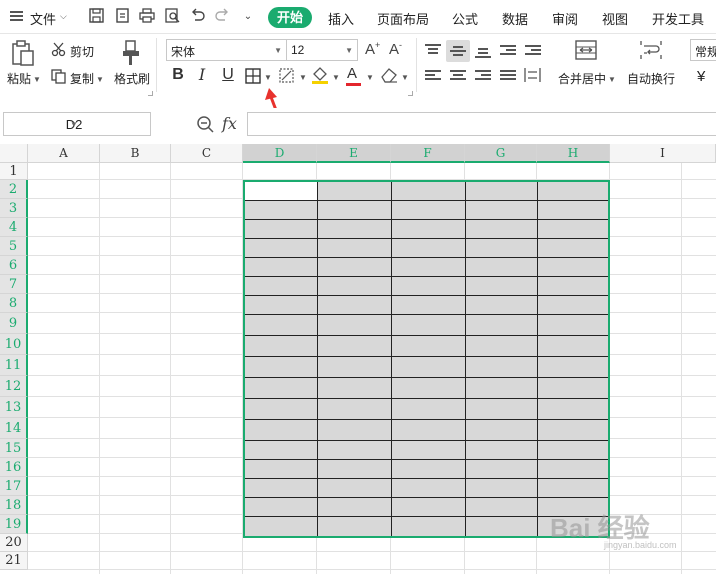 The image size is (716, 574). I want to click on distributed-align-icon, so click(532, 76).